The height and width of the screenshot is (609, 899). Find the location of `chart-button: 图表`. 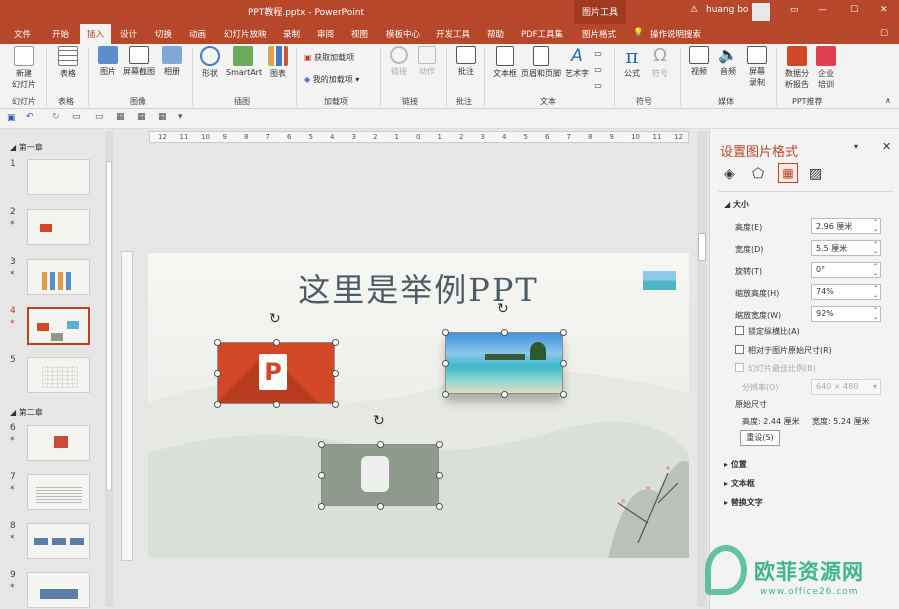

chart-button: 图表 is located at coordinates (278, 62).